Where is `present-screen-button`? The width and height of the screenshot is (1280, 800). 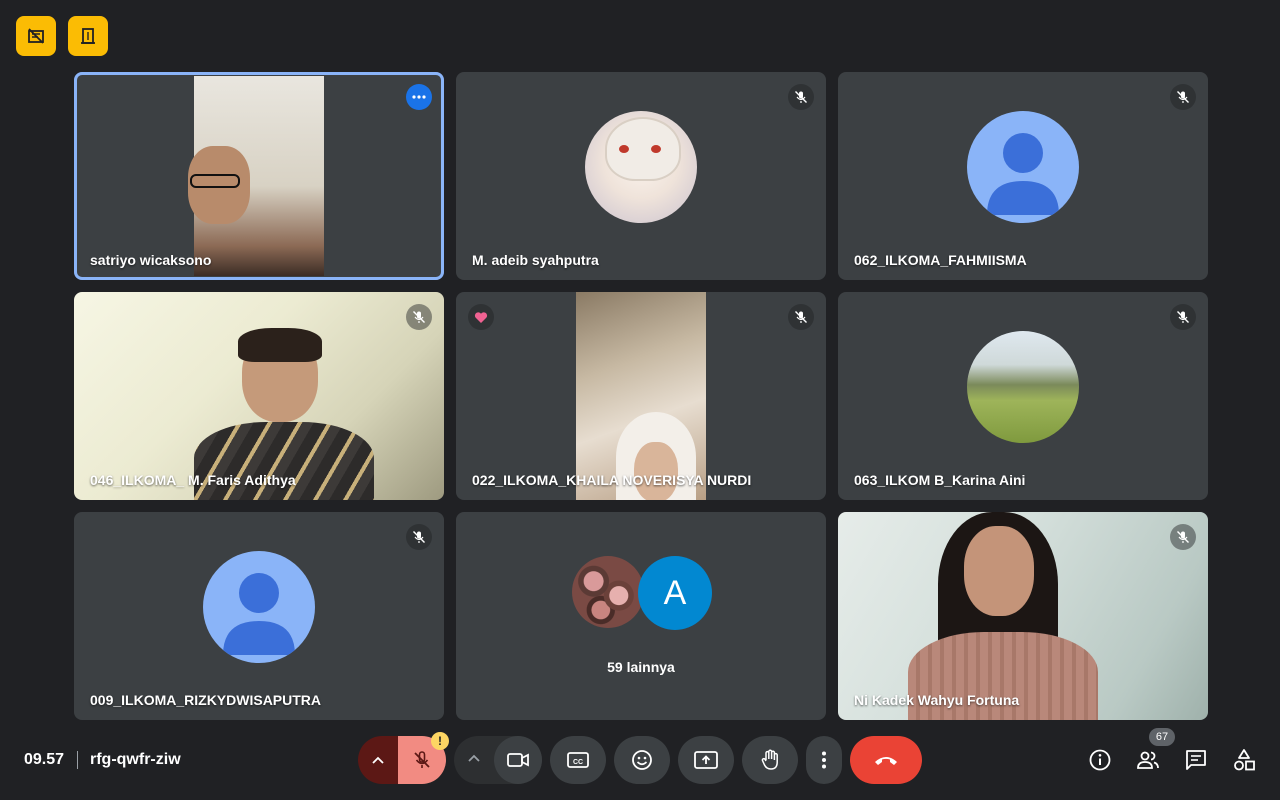 present-screen-button is located at coordinates (706, 760).